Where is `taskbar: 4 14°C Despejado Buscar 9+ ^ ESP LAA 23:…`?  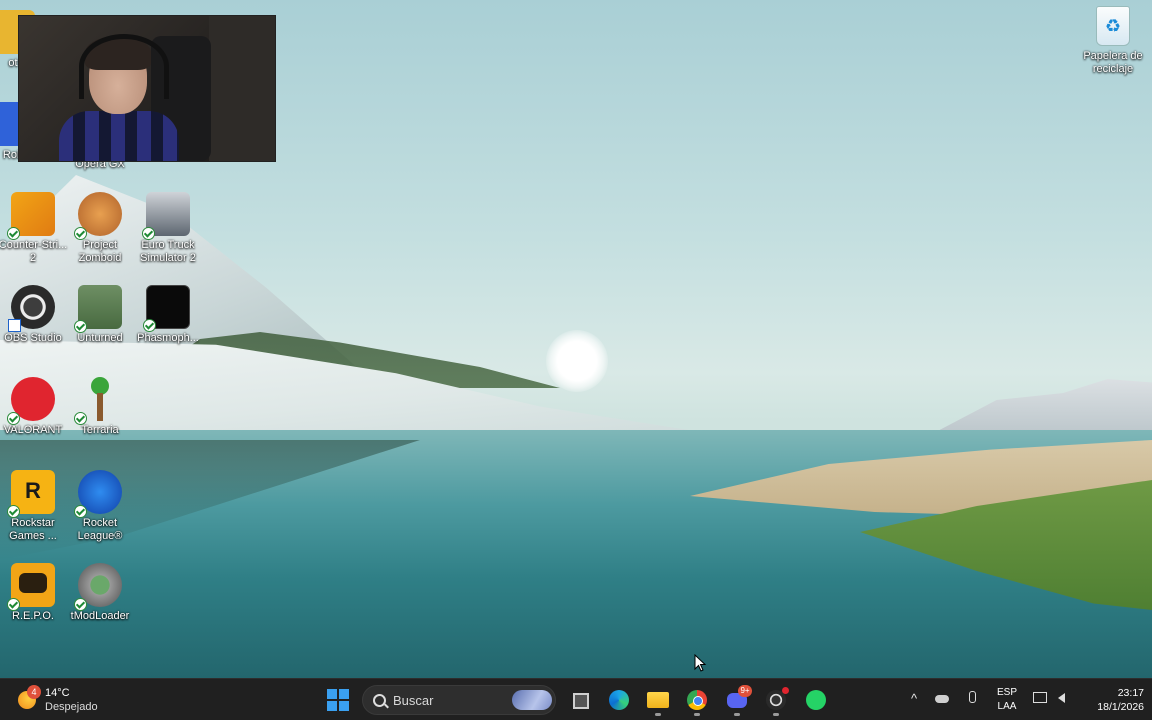
taskbar: 4 14°C Despejado Buscar 9+ ^ ESP LAA 23:… is located at coordinates (576, 699).